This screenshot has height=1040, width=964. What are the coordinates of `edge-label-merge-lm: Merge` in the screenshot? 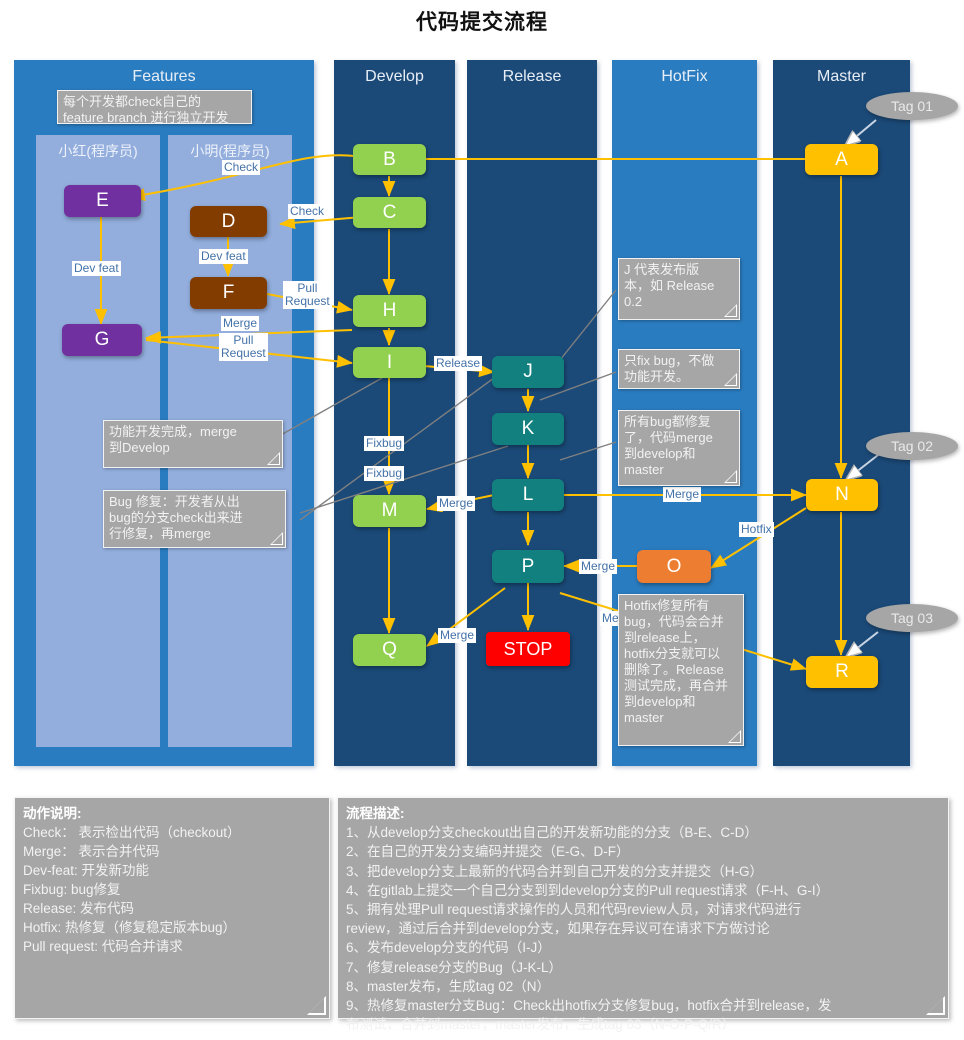 It's located at (456, 503).